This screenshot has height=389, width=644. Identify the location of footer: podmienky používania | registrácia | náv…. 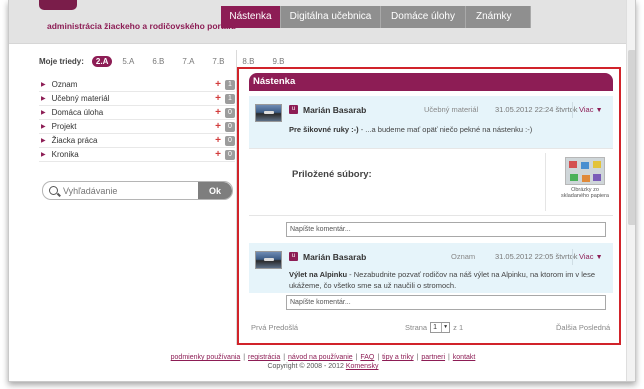
(322, 362).